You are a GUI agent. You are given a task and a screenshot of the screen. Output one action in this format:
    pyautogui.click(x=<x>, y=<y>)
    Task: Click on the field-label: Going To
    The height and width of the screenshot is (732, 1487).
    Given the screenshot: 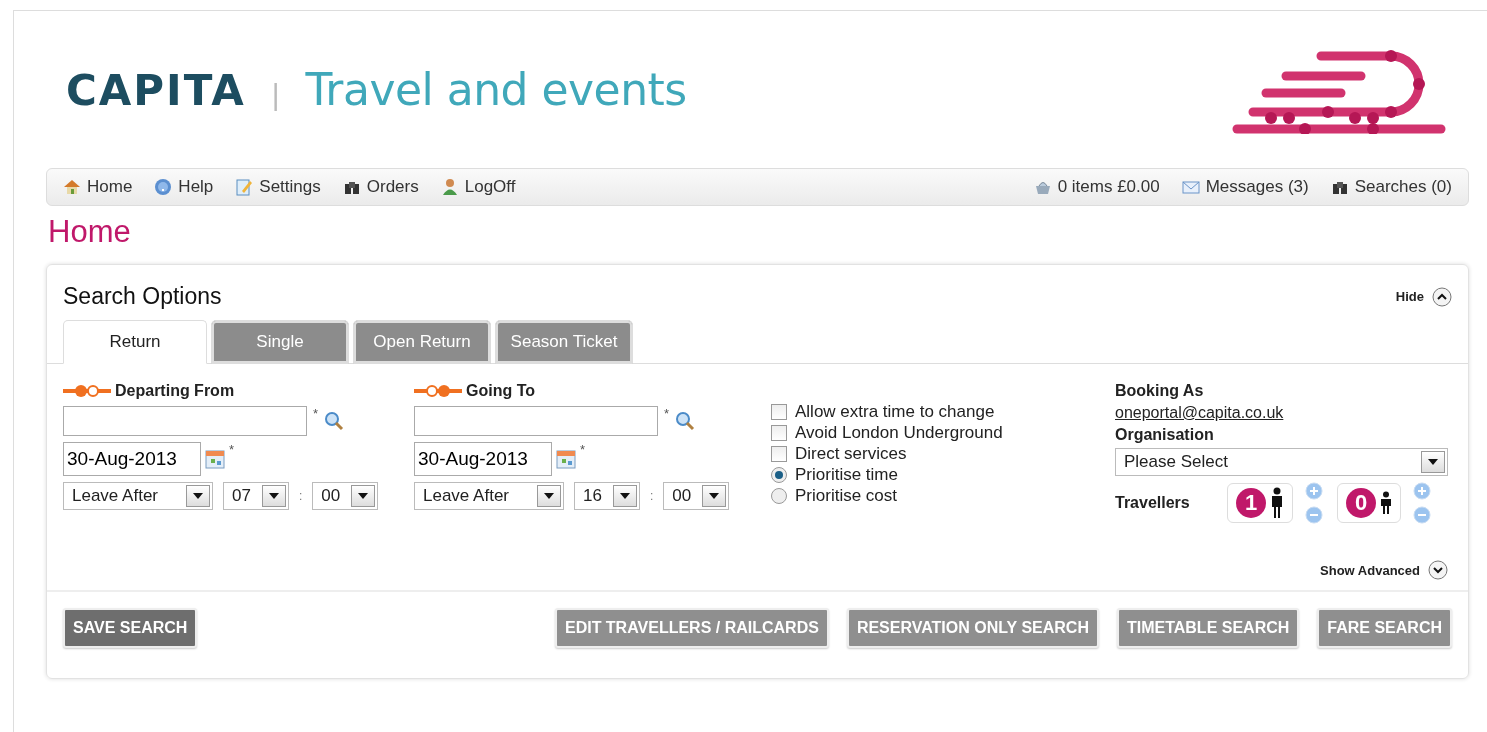 What is the action you would take?
    pyautogui.click(x=500, y=391)
    